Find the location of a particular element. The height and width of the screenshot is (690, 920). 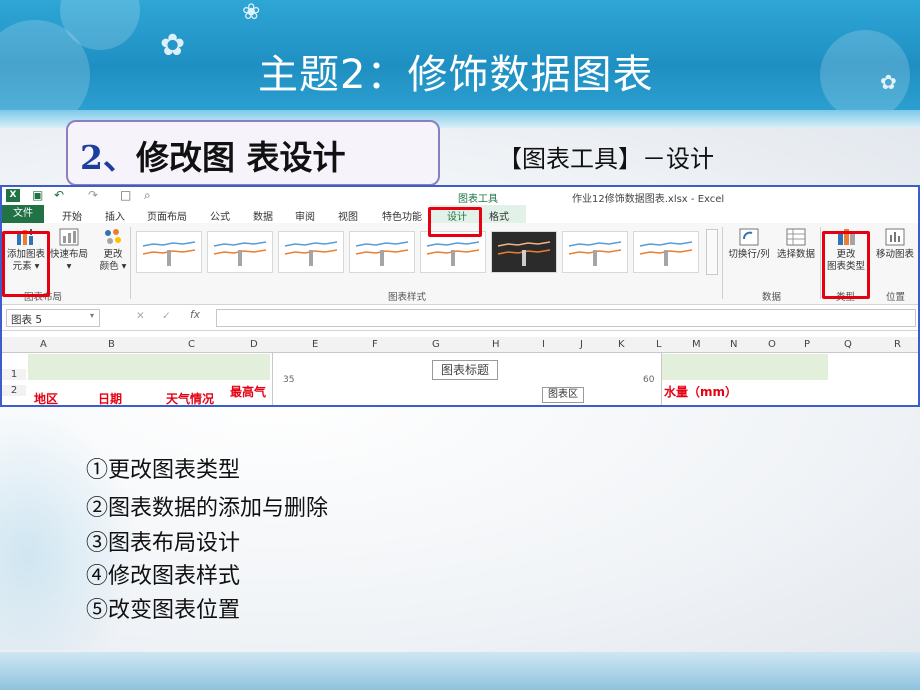

change-colors-button: 更改 颜色 ▾ is located at coordinates (113, 250).